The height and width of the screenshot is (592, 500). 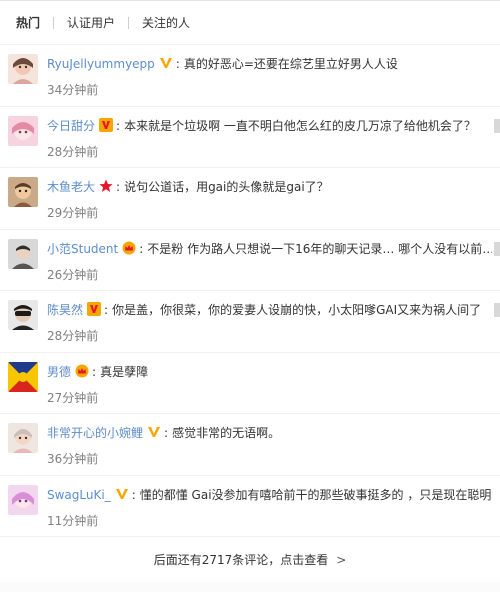 I want to click on comment-username: 陈昊然, so click(x=65, y=310).